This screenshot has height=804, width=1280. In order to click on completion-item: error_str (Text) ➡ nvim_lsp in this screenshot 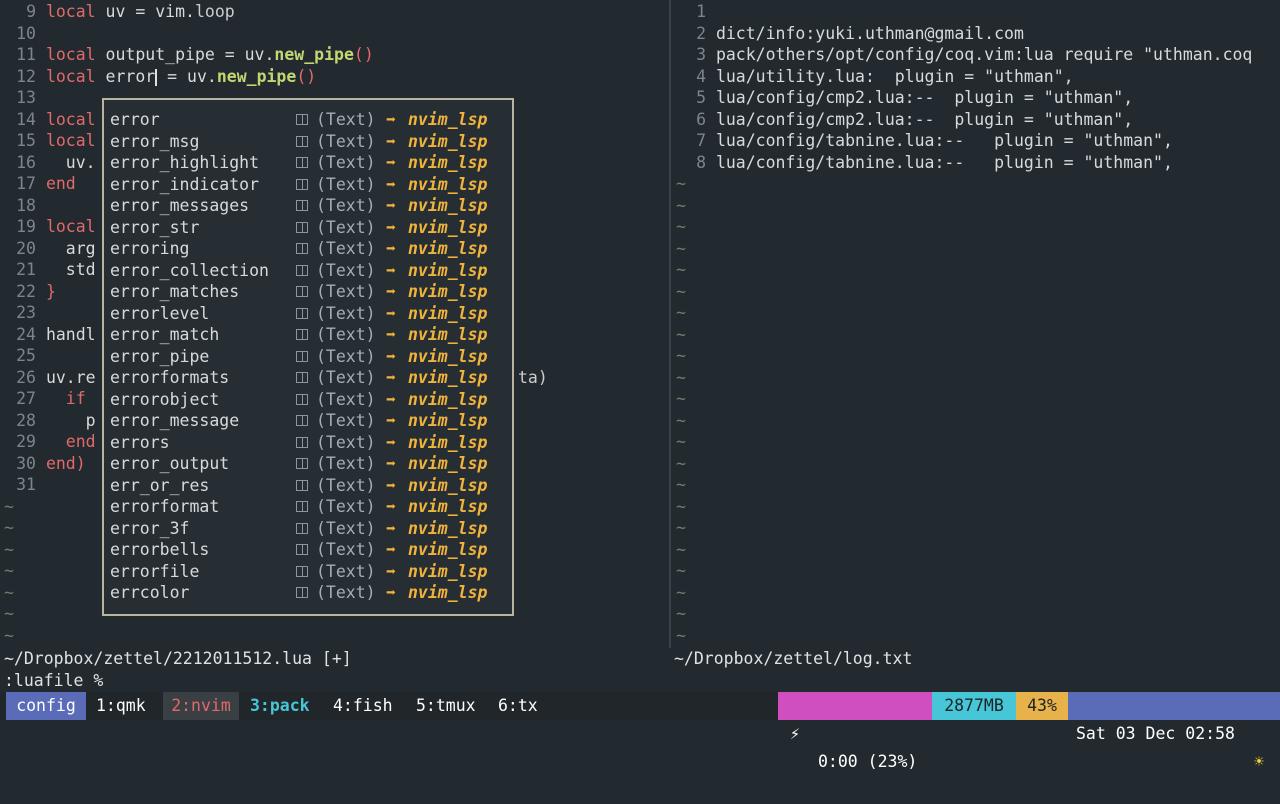, I will do `click(308, 228)`.